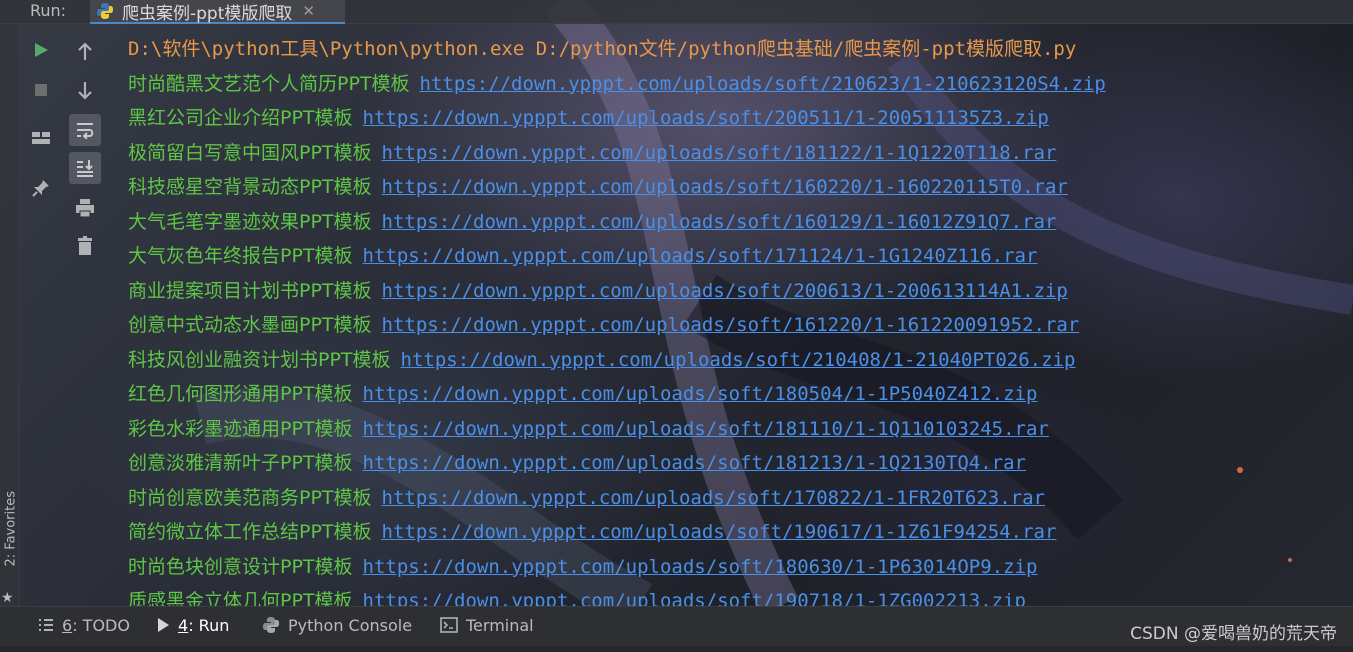 The image size is (1353, 652). I want to click on template-name: 极简留白写意中国风PPT模板, so click(250, 152).